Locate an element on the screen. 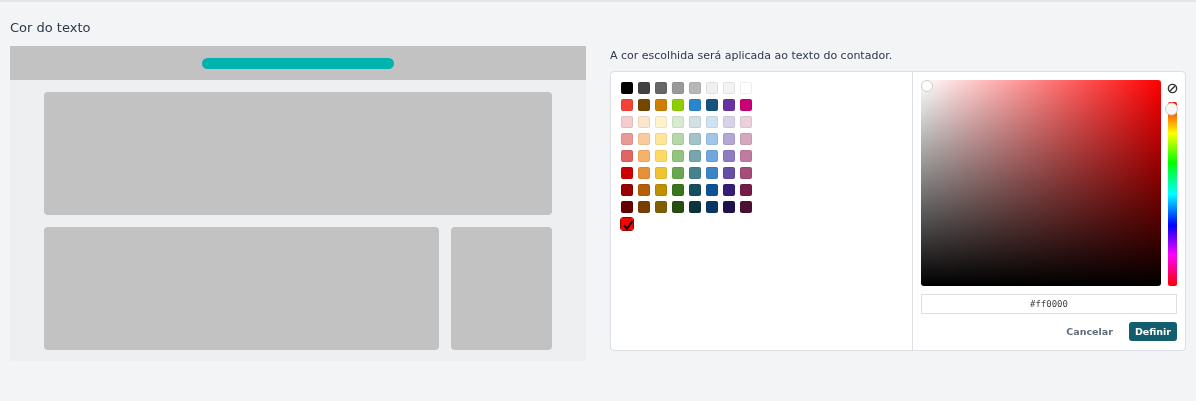  hue-handle is located at coordinates (1171, 109).